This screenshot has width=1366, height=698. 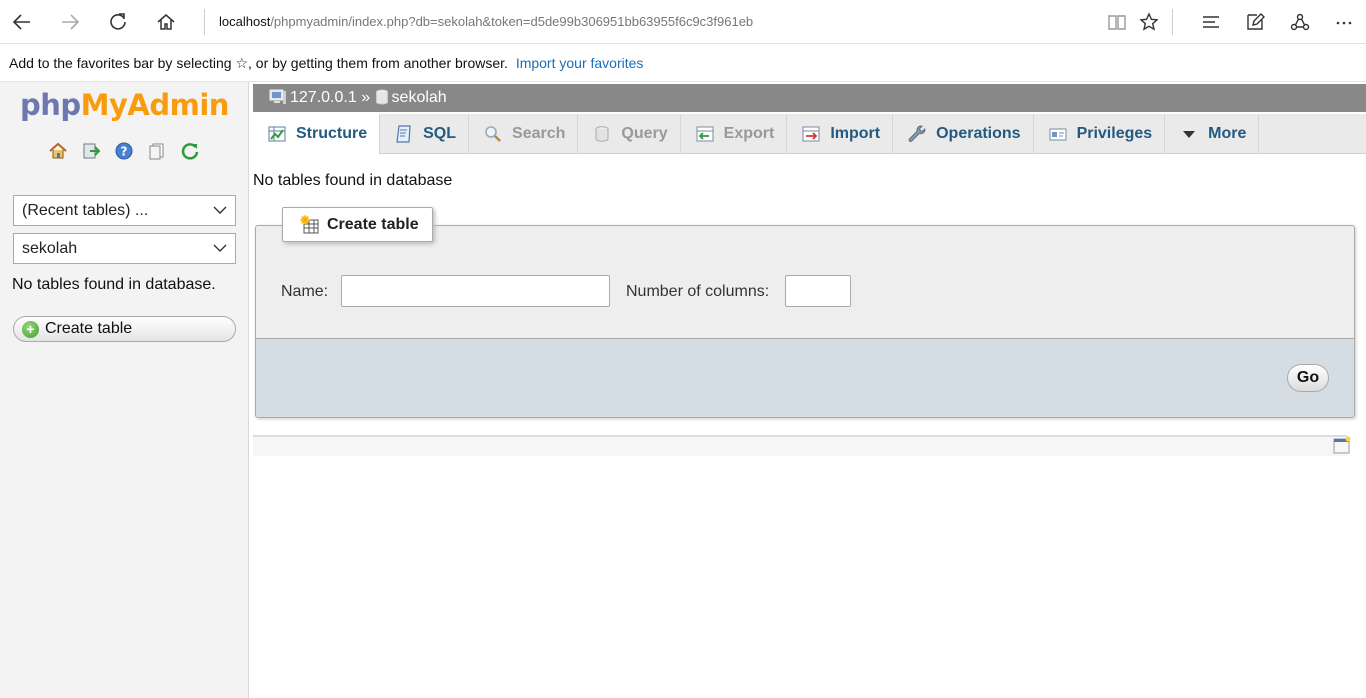 What do you see at coordinates (277, 134) in the screenshot?
I see `structure-icon` at bounding box center [277, 134].